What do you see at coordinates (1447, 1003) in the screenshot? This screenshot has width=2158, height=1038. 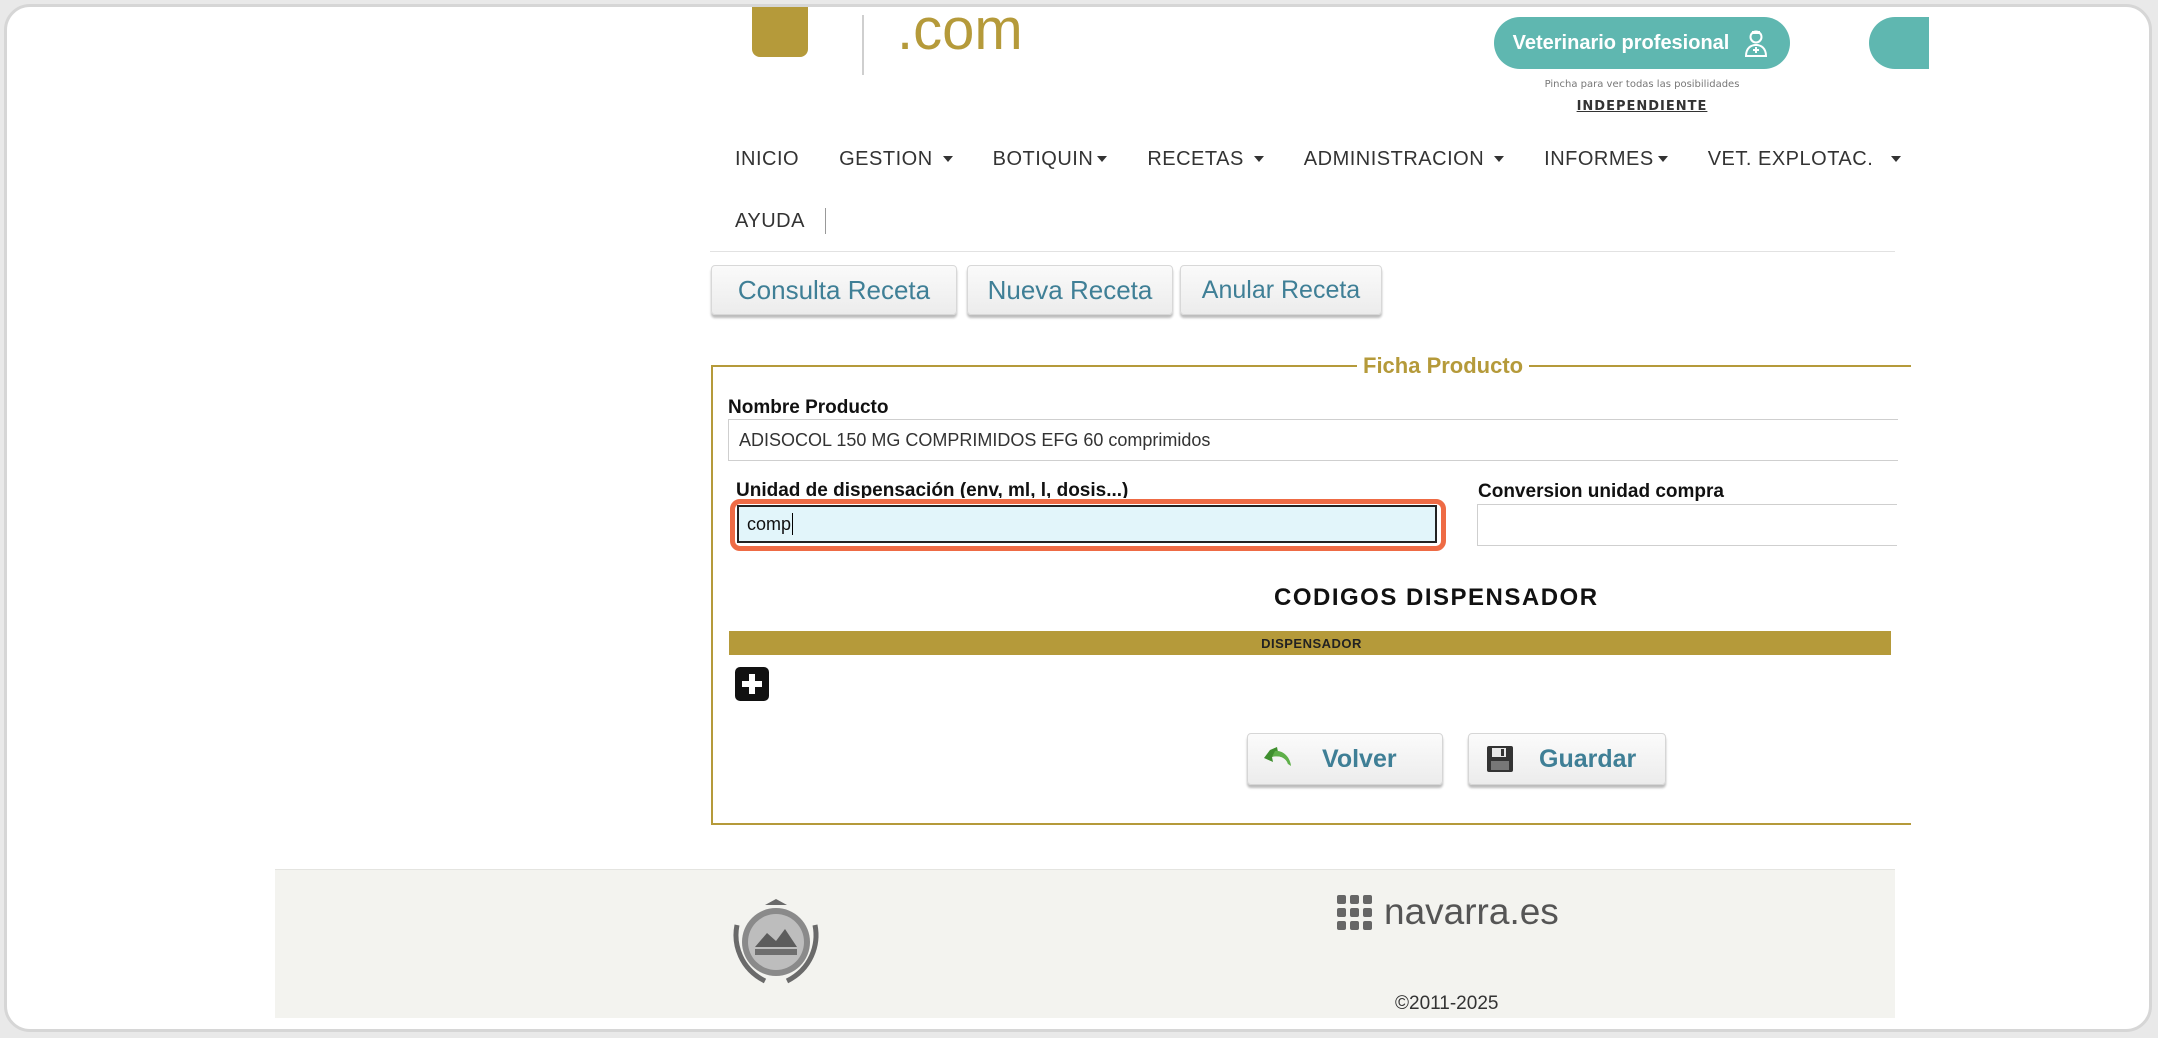 I see `copyright-text: ©2011-2025` at bounding box center [1447, 1003].